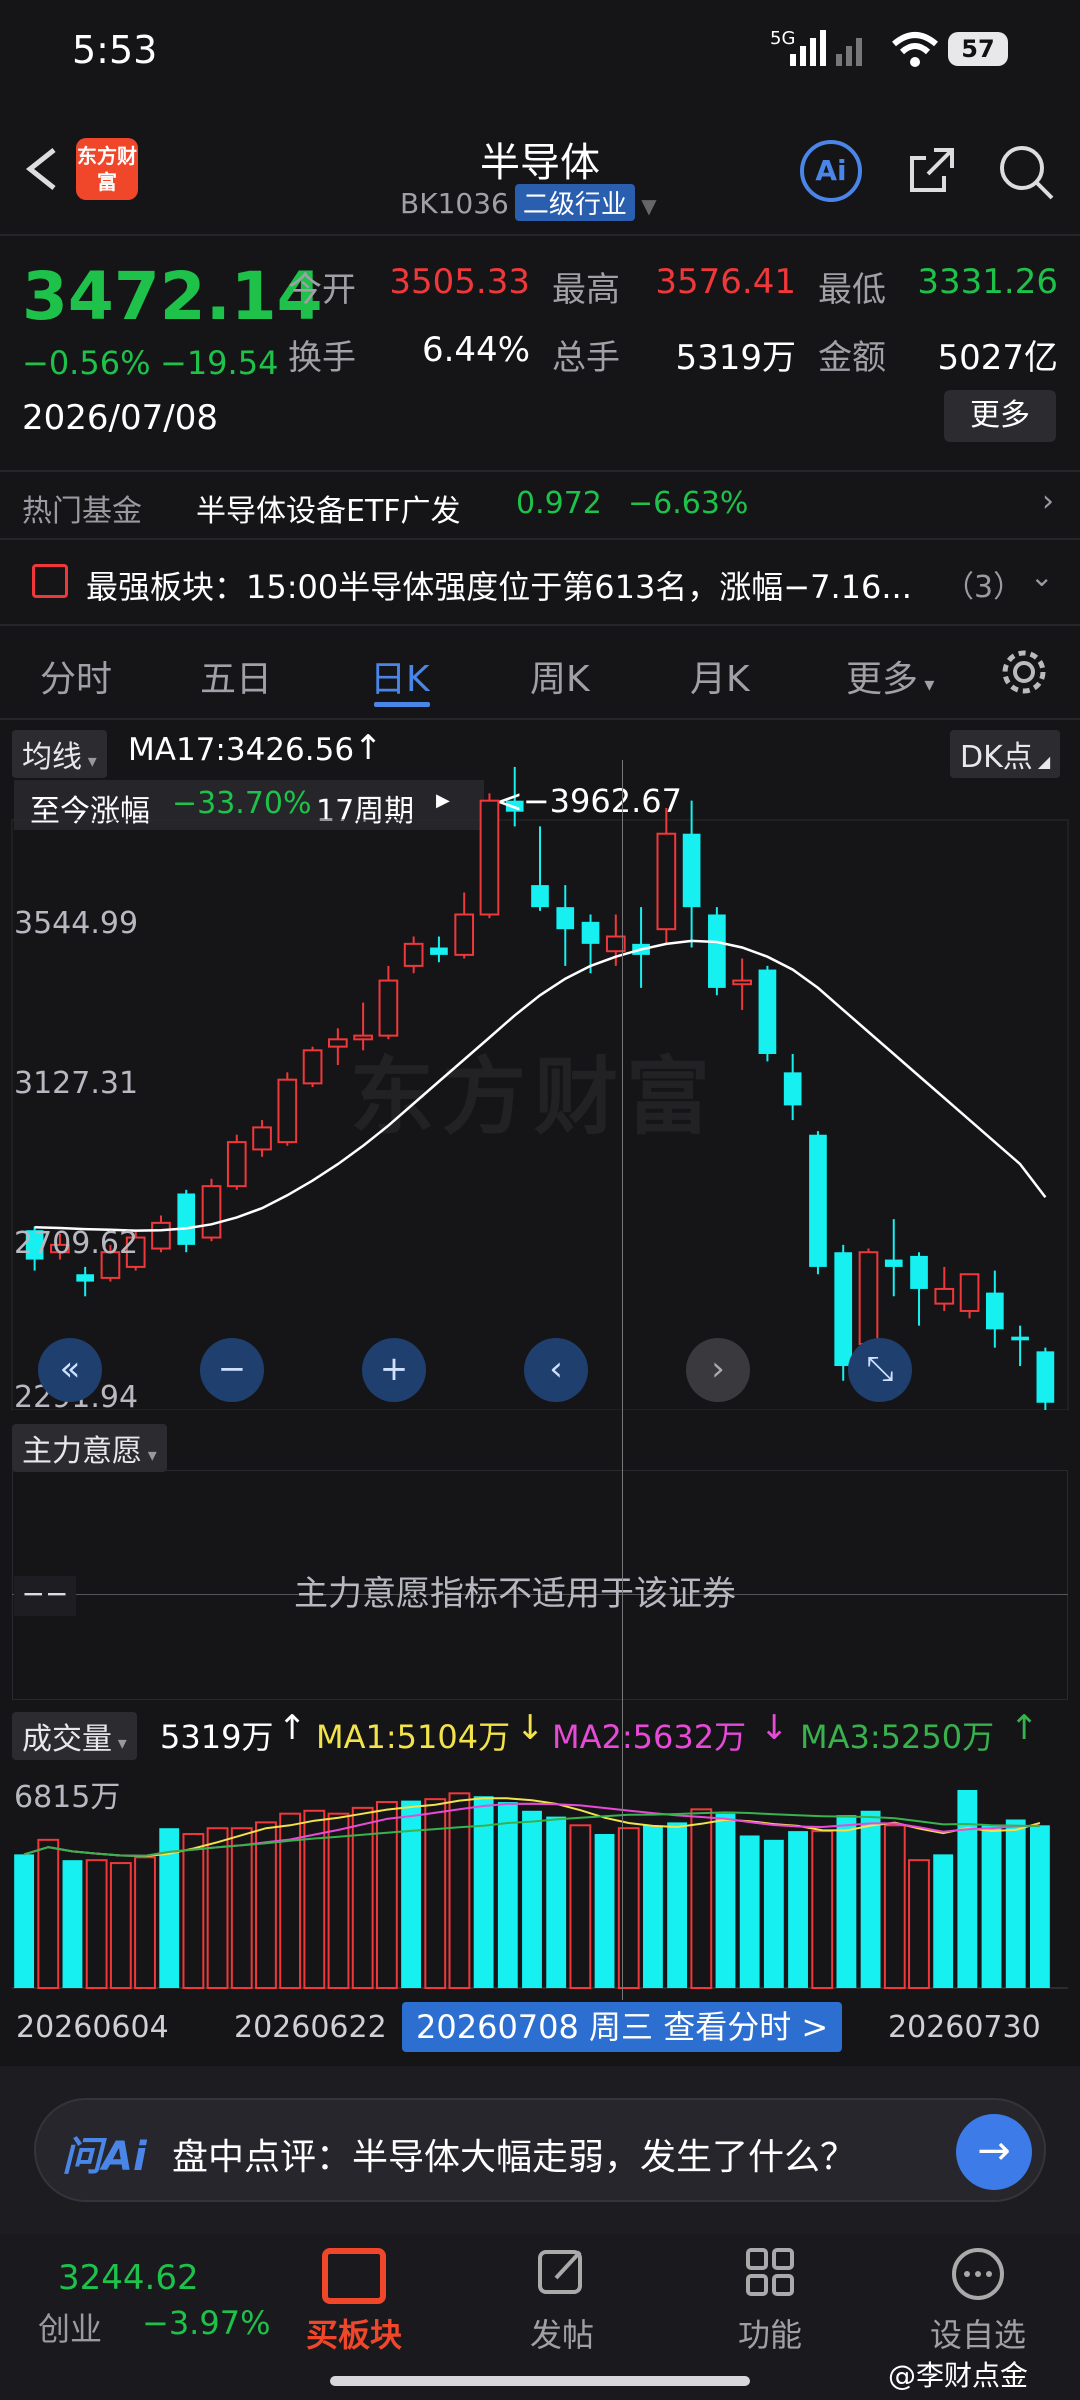 The width and height of the screenshot is (1080, 2400). Describe the element at coordinates (236, 676) in the screenshot. I see `tab-five-day: 五日` at that location.